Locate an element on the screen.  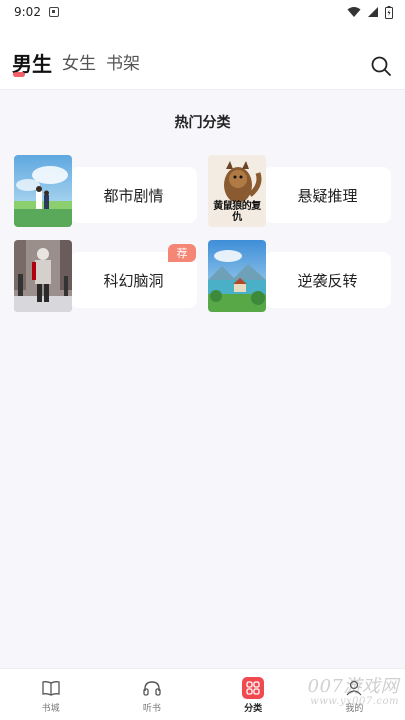
grid-icon is located at coordinates (253, 688).